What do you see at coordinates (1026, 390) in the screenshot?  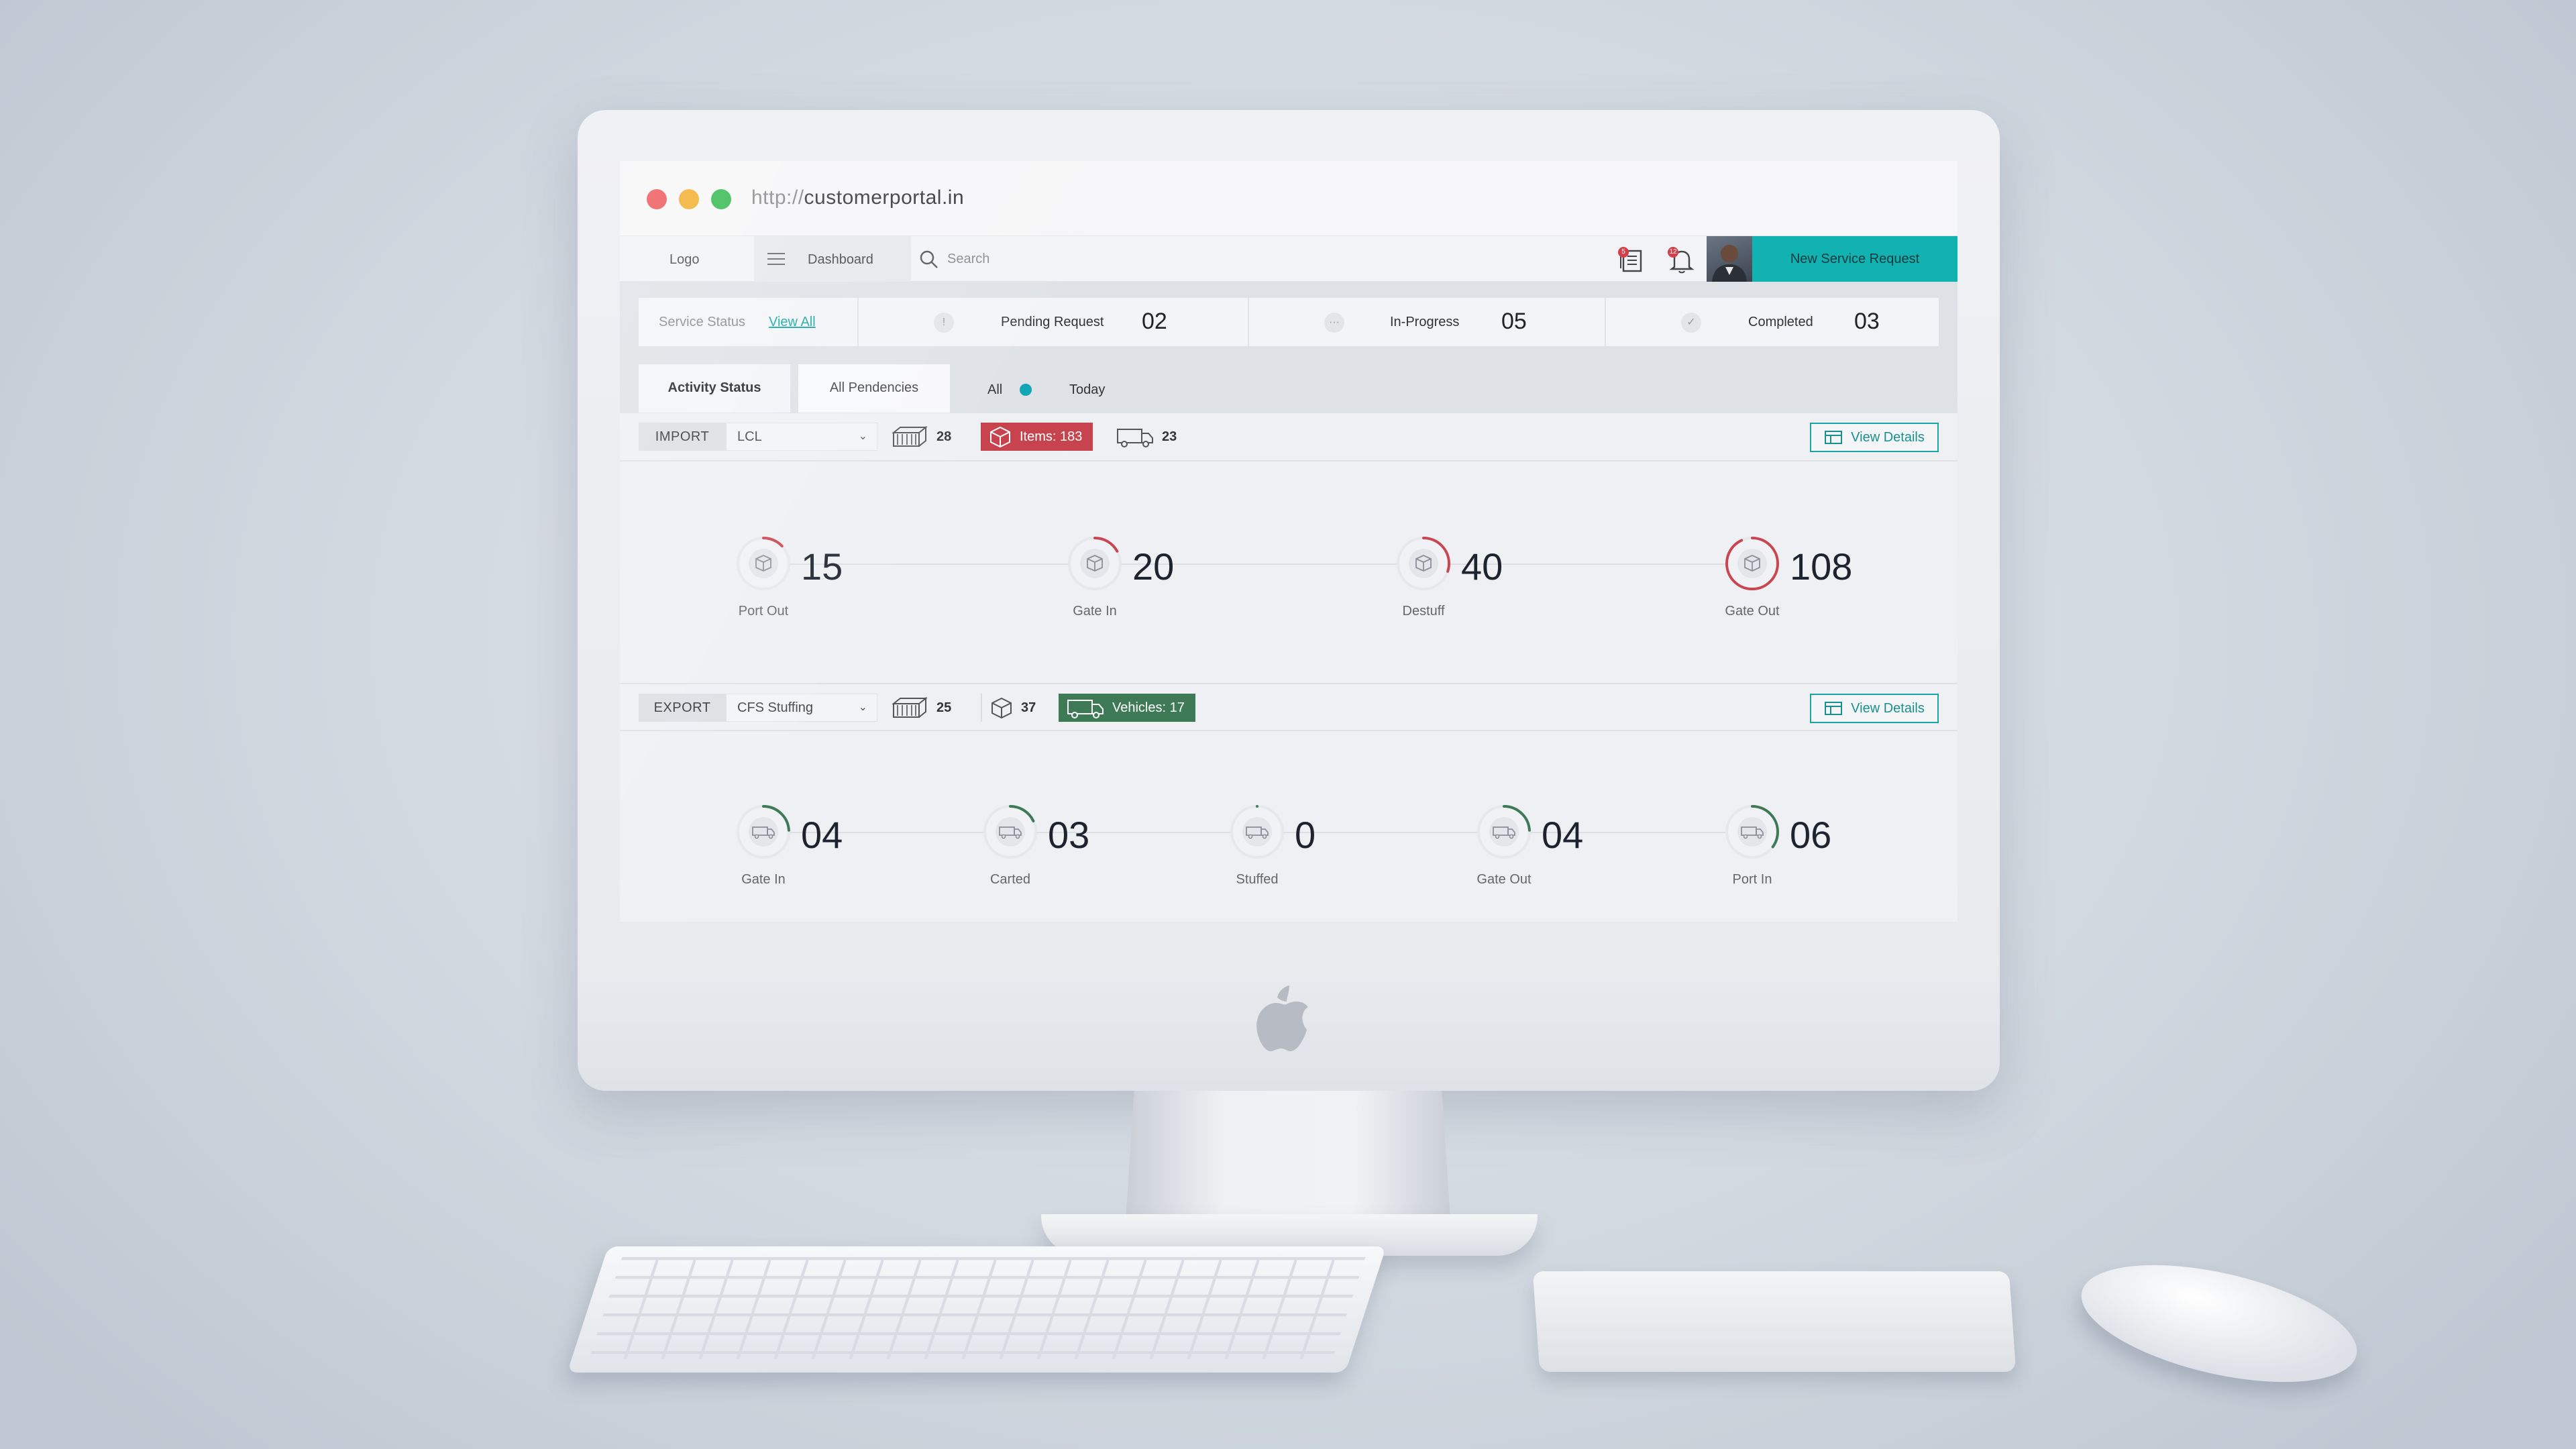 I see `toggle-knob` at bounding box center [1026, 390].